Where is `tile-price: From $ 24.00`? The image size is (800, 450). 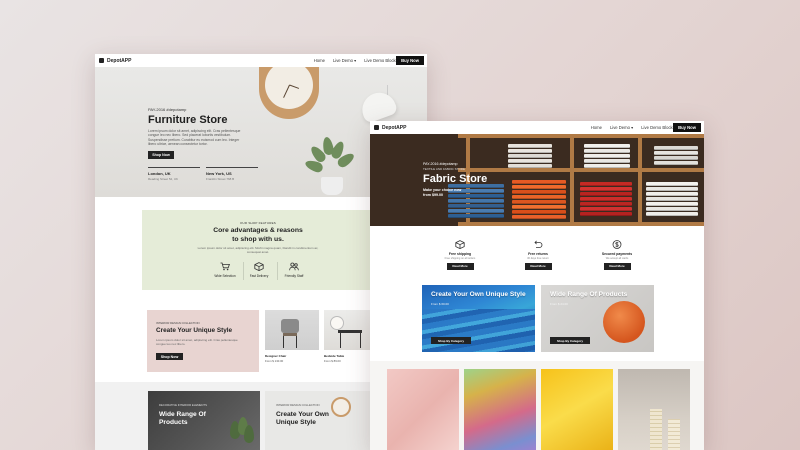
tile-price: From $ 24.00 is located at coordinates (559, 304).